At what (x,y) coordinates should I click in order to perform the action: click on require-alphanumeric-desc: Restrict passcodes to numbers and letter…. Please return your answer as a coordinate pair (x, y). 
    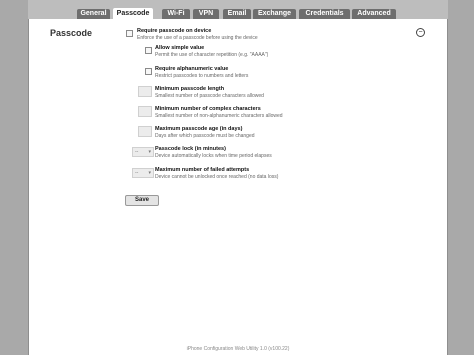
    Looking at the image, I should click on (202, 76).